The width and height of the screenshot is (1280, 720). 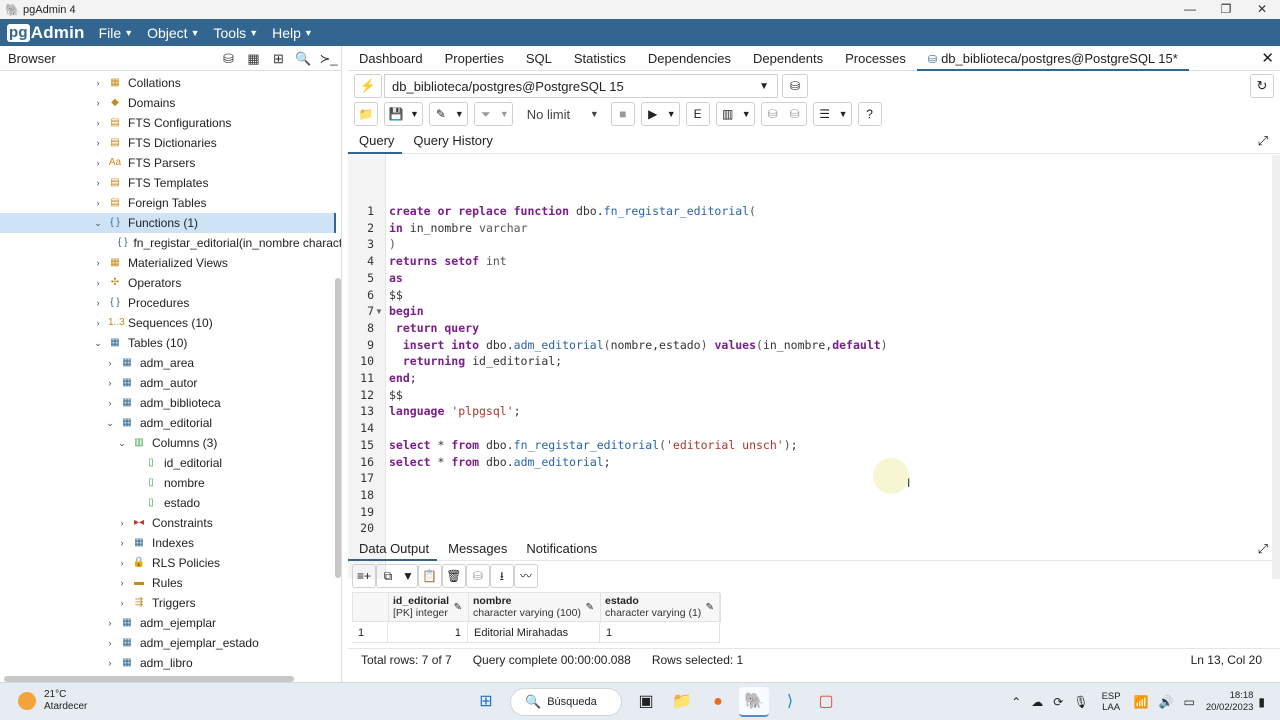 I want to click on tree-item: › ▦ adm_libro, so click(x=168, y=663).